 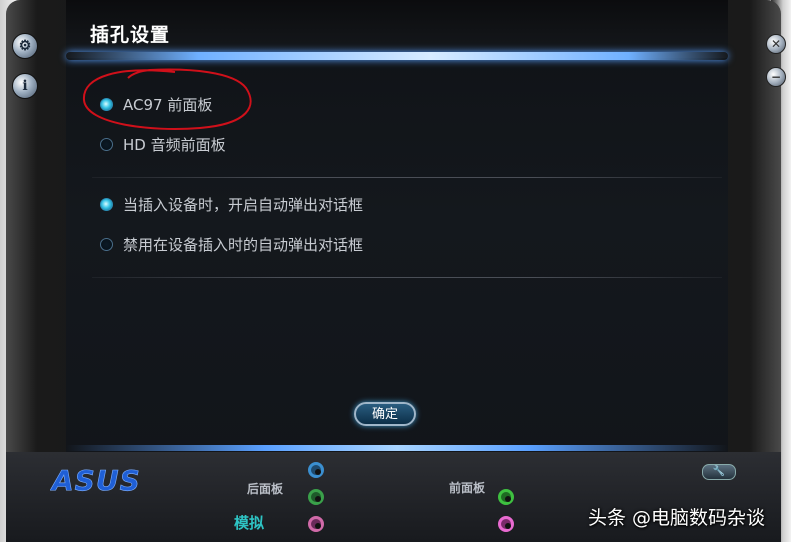 What do you see at coordinates (265, 489) in the screenshot?
I see `rear-panel-label: 后面板` at bounding box center [265, 489].